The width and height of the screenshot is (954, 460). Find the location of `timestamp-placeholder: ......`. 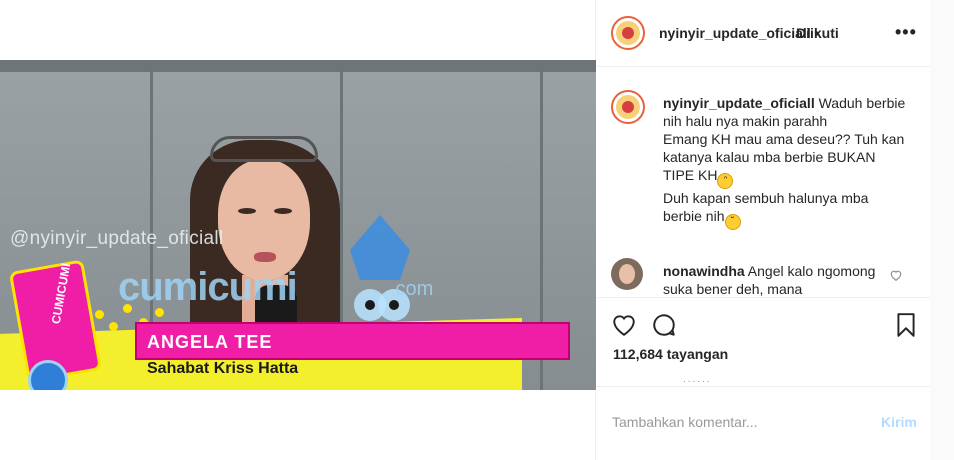

timestamp-placeholder: ...... is located at coordinates (697, 379).